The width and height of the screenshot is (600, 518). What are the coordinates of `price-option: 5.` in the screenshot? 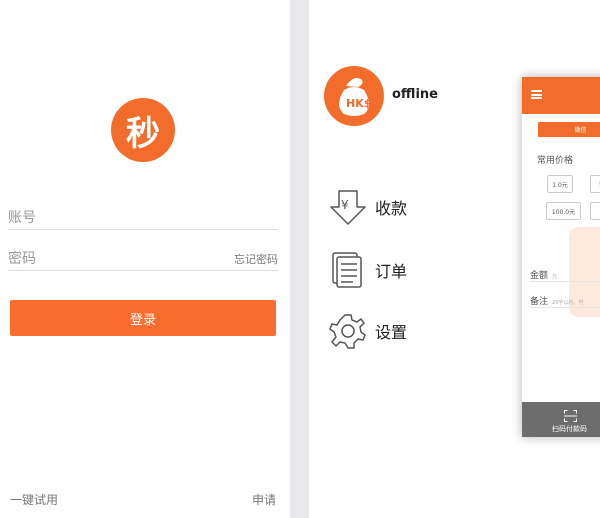 It's located at (595, 184).